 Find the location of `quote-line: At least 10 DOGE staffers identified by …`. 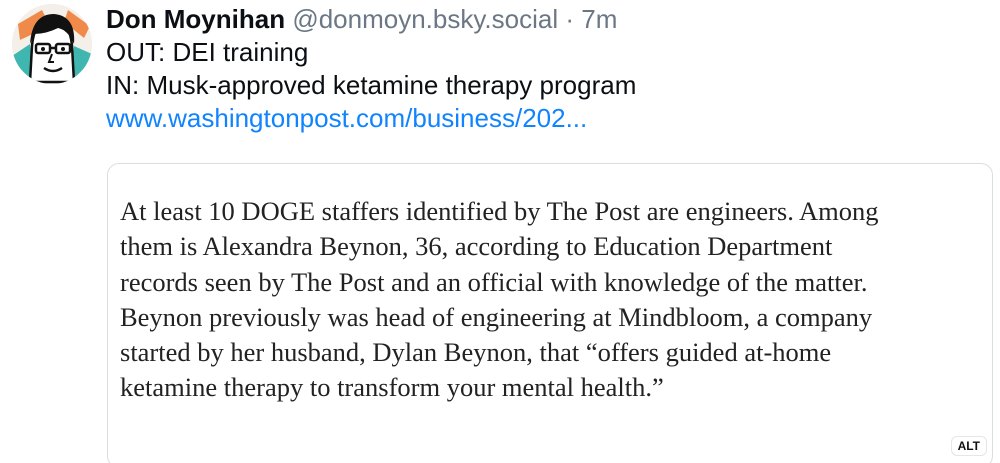

quote-line: At least 10 DOGE staffers identified by … is located at coordinates (499, 211).